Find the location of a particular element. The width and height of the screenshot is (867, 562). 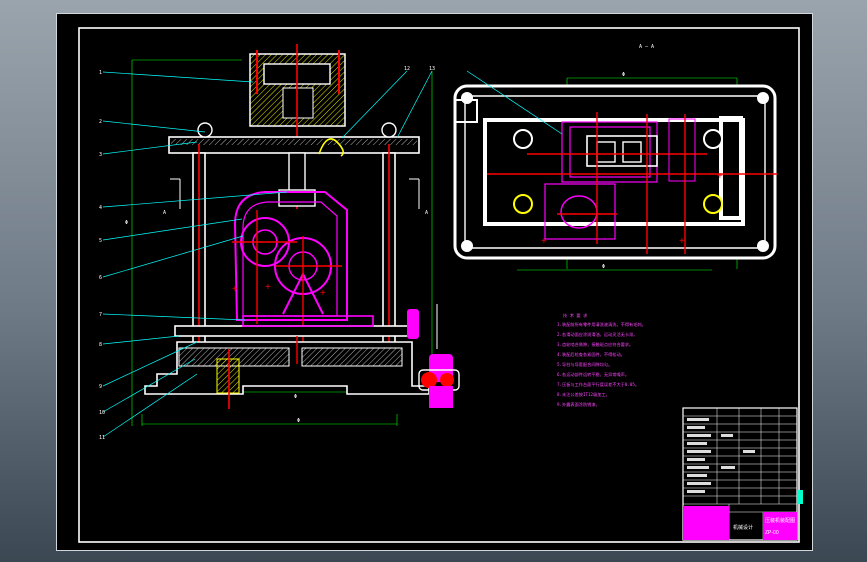

part-number: 1 is located at coordinates (100, 73).